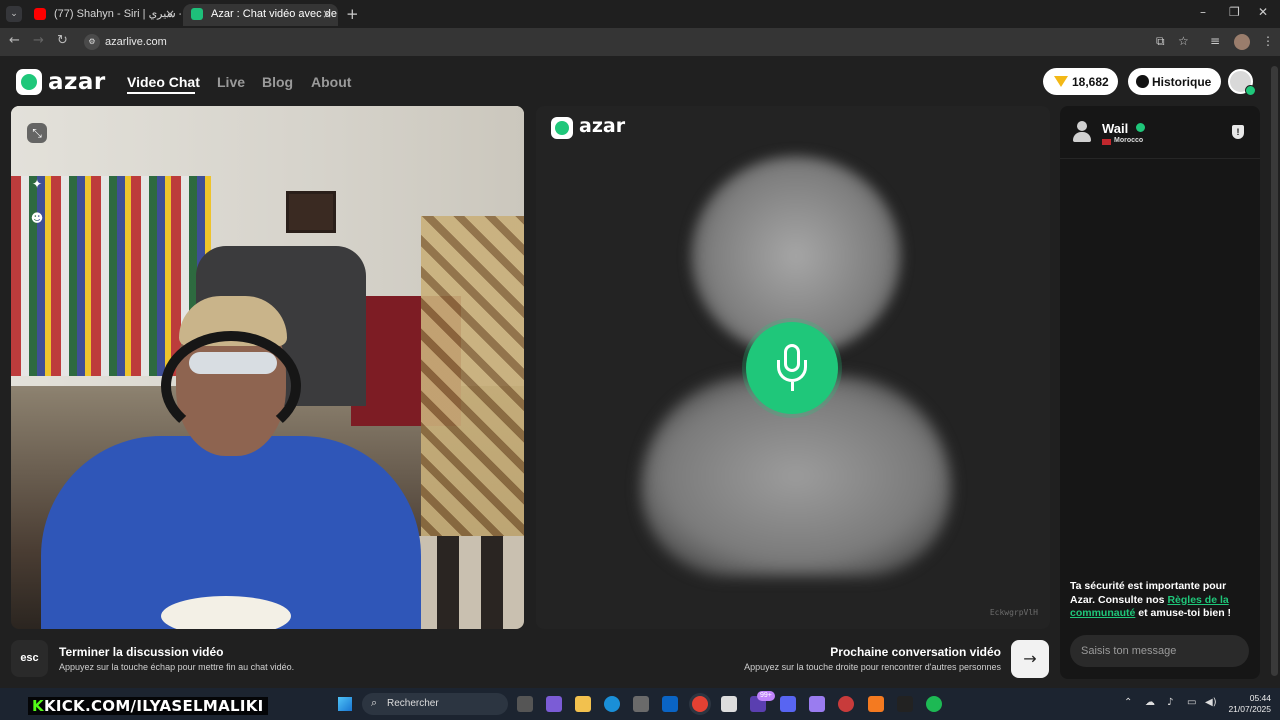  Describe the element at coordinates (1159, 651) in the screenshot. I see `message-input` at that location.